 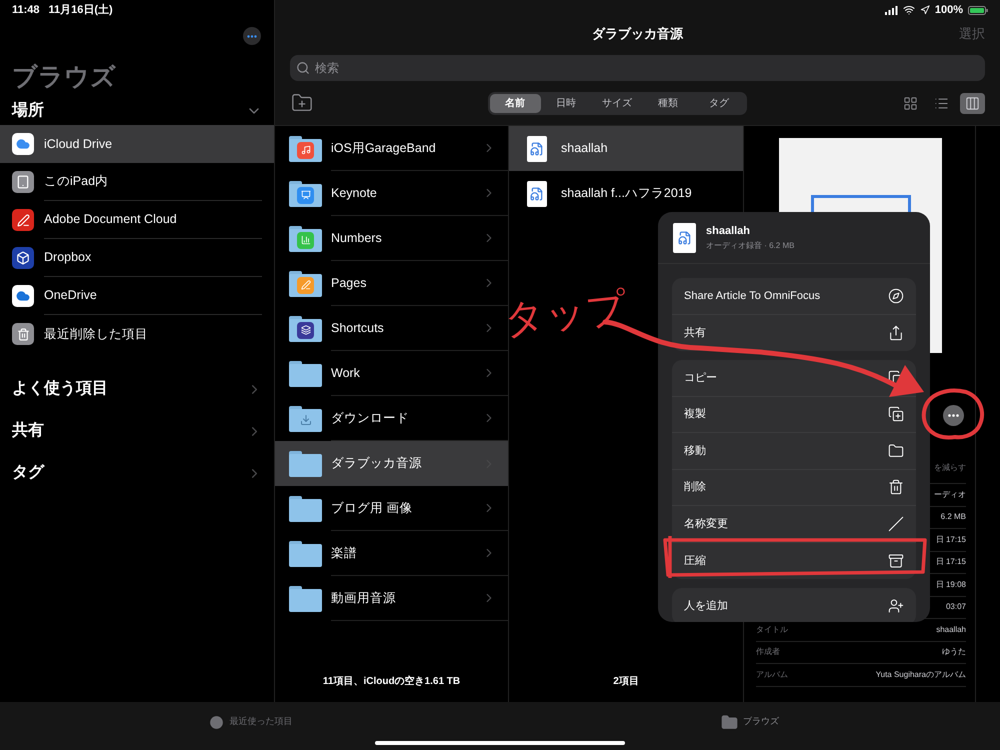 I want to click on share-icon, so click(x=896, y=332).